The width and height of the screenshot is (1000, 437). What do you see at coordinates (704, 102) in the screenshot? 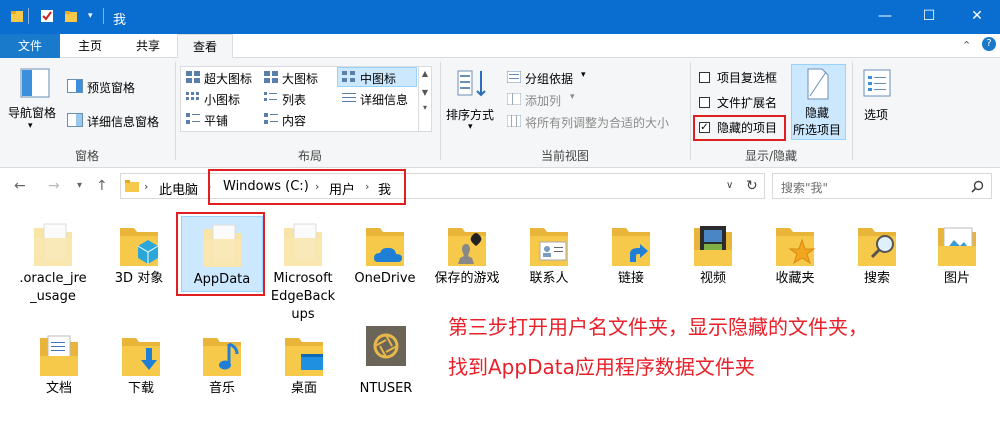
I see `file-extensions-checkbox` at bounding box center [704, 102].